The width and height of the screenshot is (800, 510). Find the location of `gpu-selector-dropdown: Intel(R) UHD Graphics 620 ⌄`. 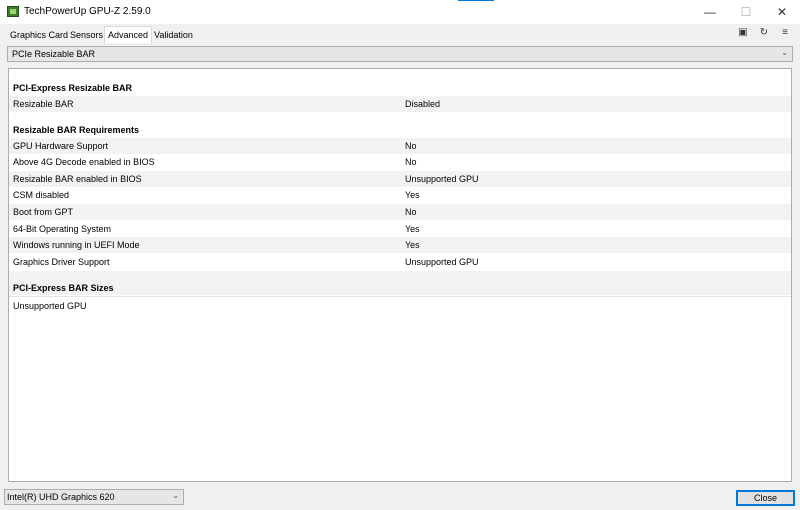

gpu-selector-dropdown: Intel(R) UHD Graphics 620 ⌄ is located at coordinates (94, 497).